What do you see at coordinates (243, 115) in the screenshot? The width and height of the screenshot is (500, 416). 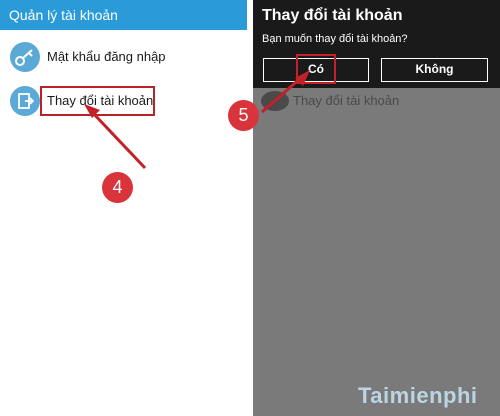 I see `step-badge-5: 5` at bounding box center [243, 115].